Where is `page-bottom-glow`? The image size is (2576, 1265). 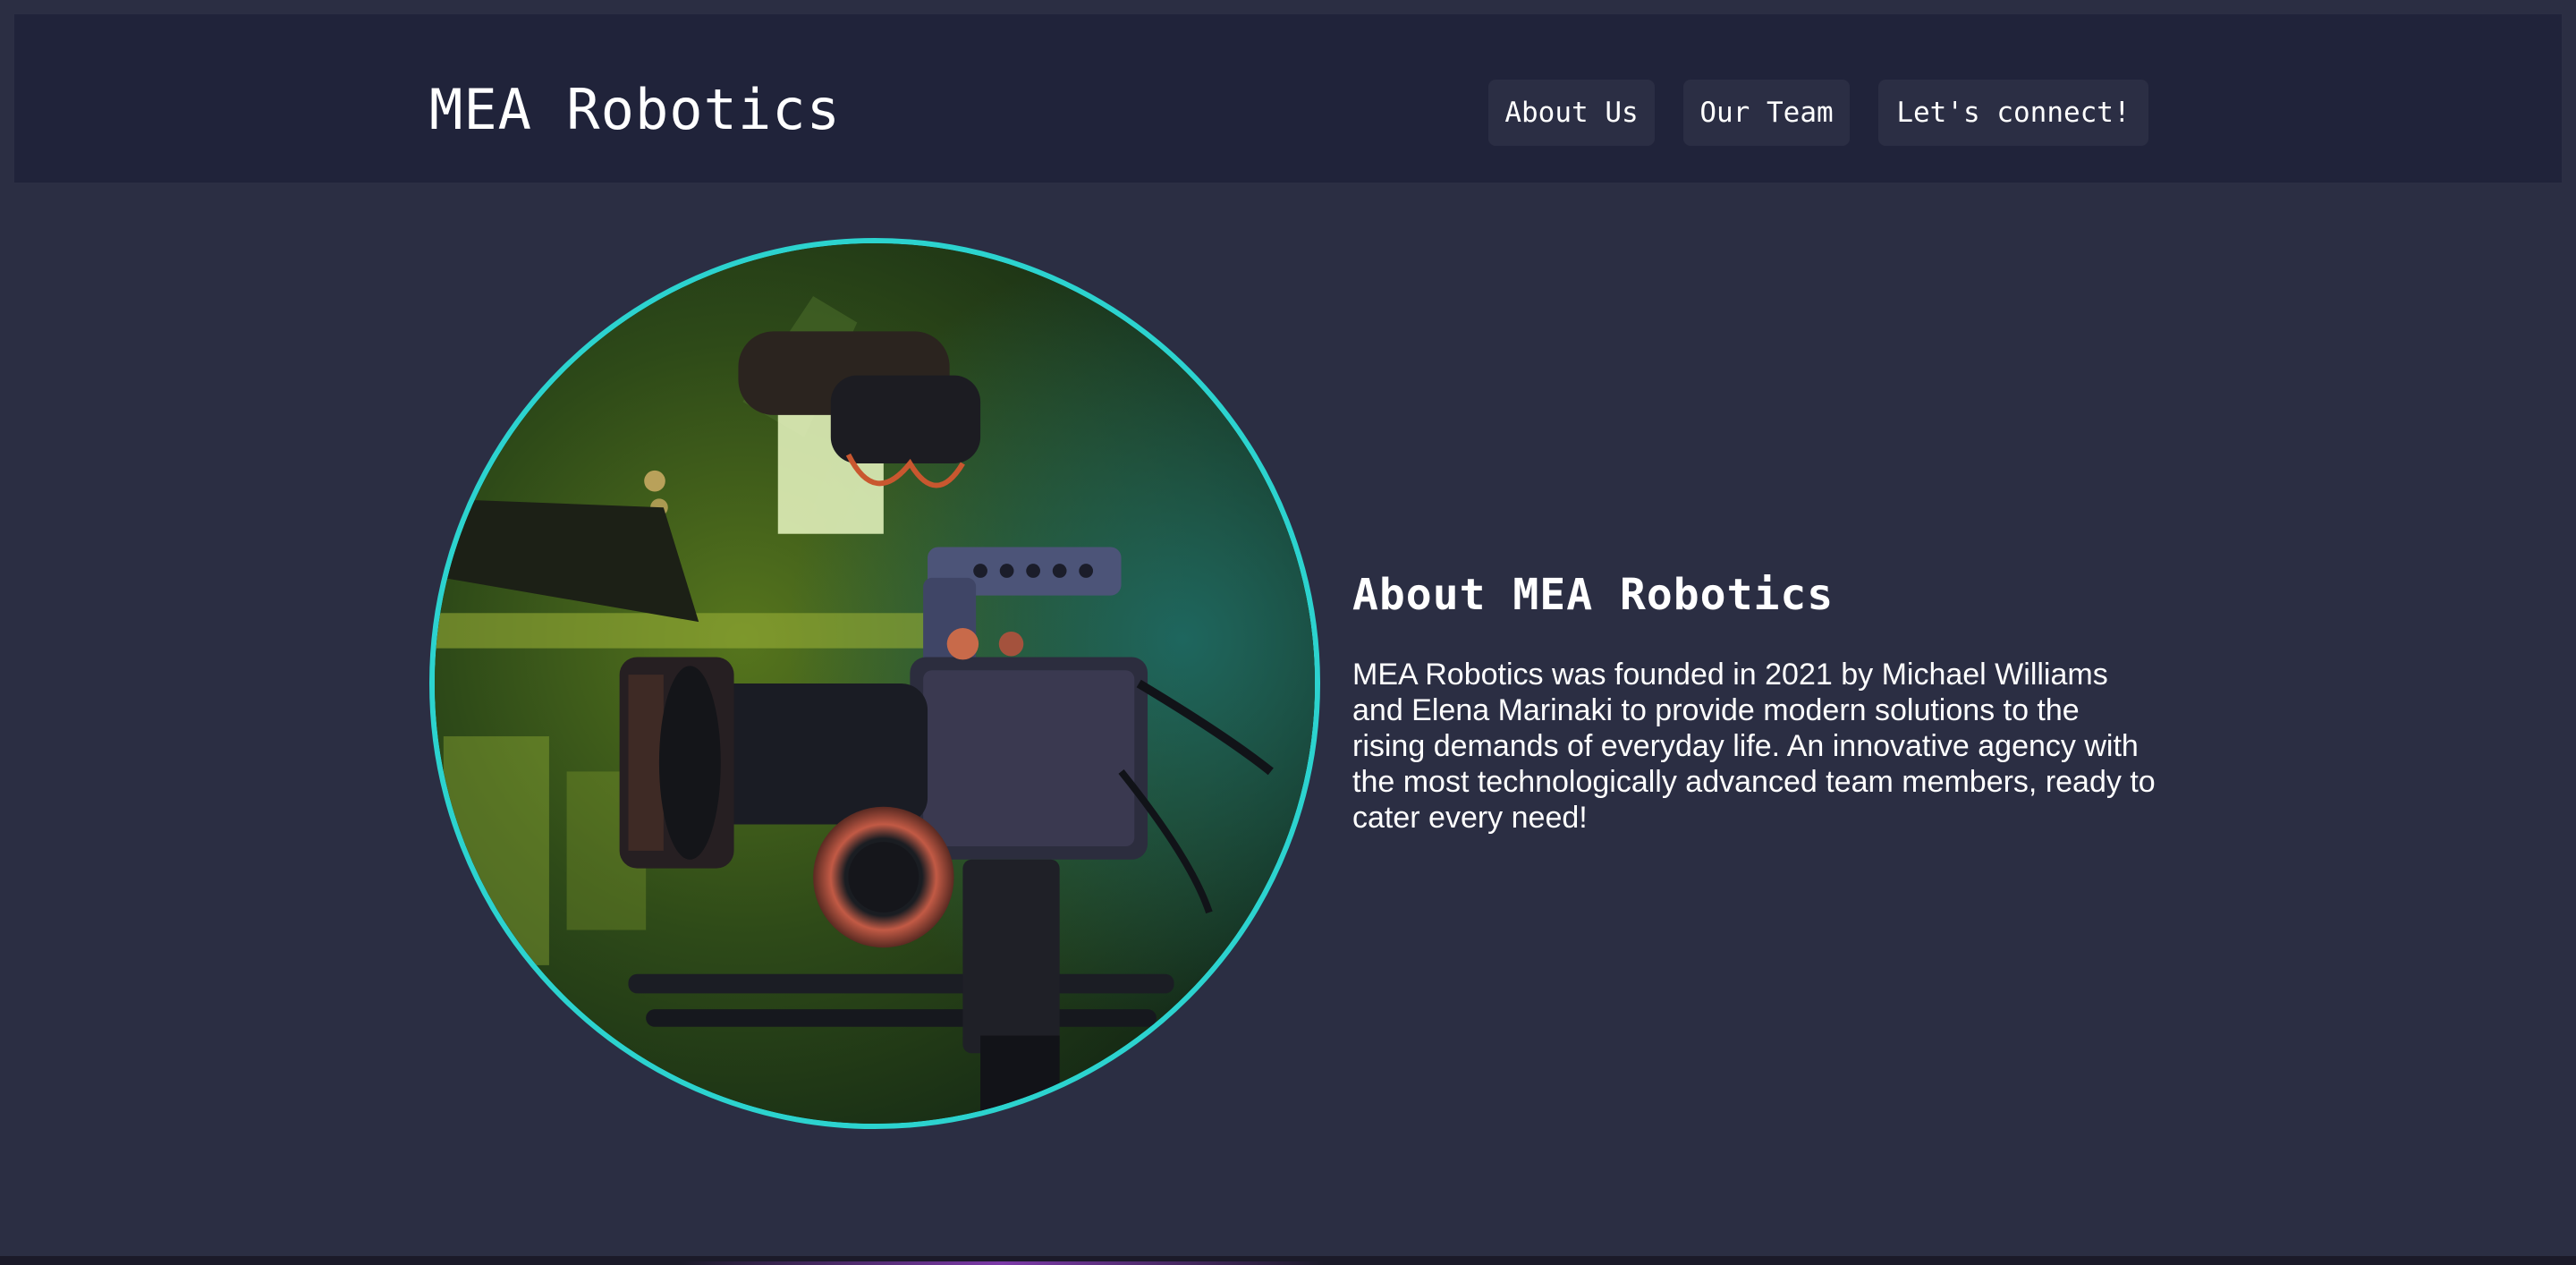 page-bottom-glow is located at coordinates (1002, 1263).